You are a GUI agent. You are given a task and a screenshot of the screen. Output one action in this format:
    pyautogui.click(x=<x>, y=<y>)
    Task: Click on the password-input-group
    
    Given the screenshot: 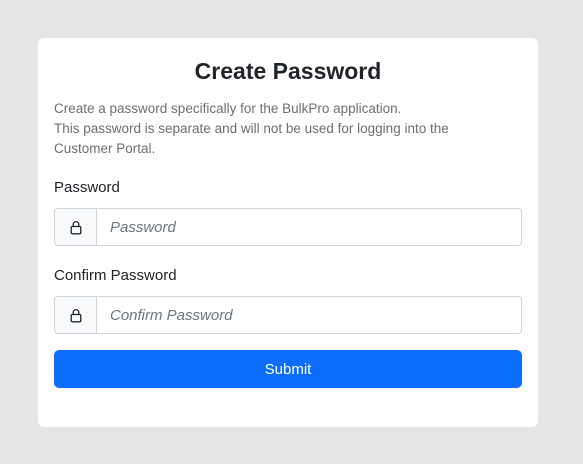 What is the action you would take?
    pyautogui.click(x=288, y=227)
    